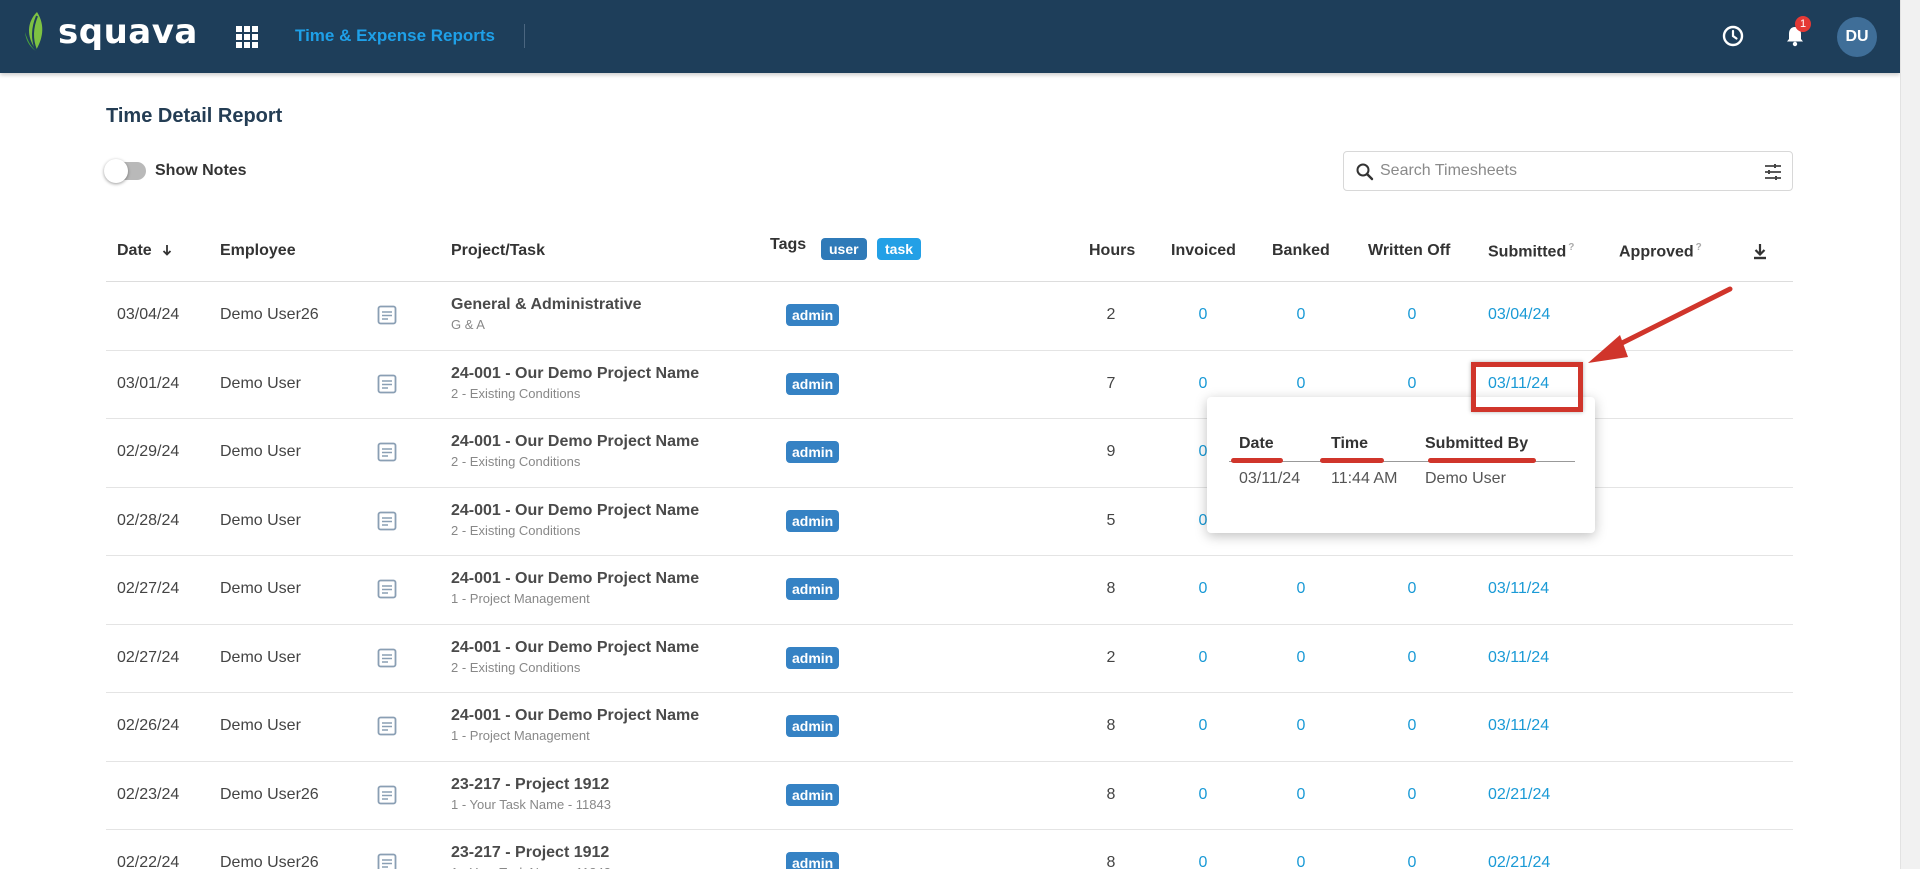 This screenshot has height=869, width=1920. What do you see at coordinates (498, 251) in the screenshot?
I see `header-project-task: Project/Task` at bounding box center [498, 251].